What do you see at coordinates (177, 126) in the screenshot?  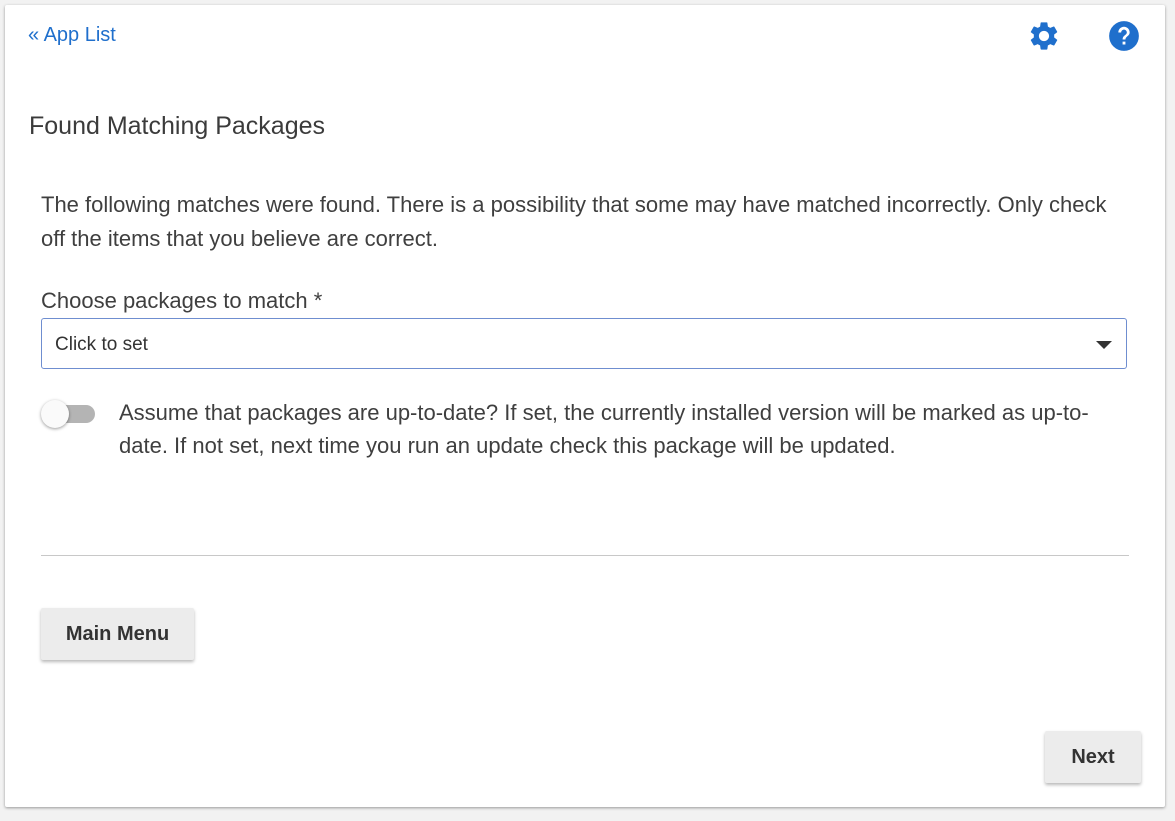 I see `page-title: Found Matching Packages` at bounding box center [177, 126].